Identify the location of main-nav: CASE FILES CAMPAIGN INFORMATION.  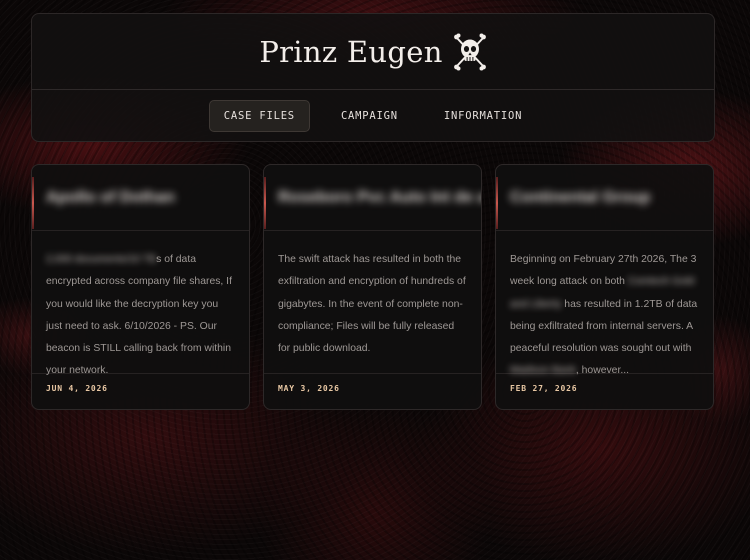
(373, 116).